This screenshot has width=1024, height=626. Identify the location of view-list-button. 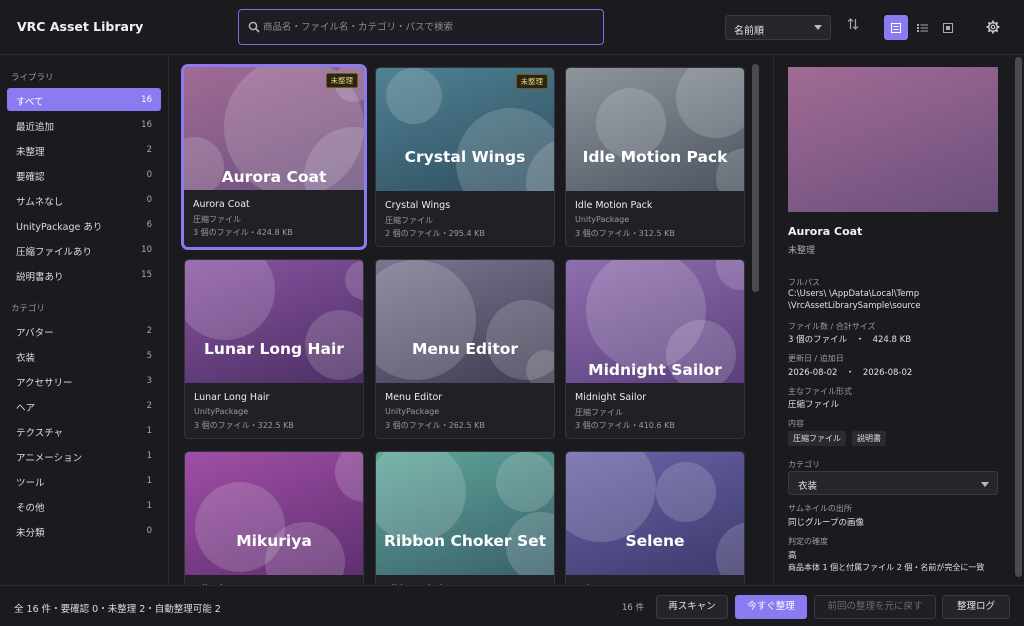
(922, 27).